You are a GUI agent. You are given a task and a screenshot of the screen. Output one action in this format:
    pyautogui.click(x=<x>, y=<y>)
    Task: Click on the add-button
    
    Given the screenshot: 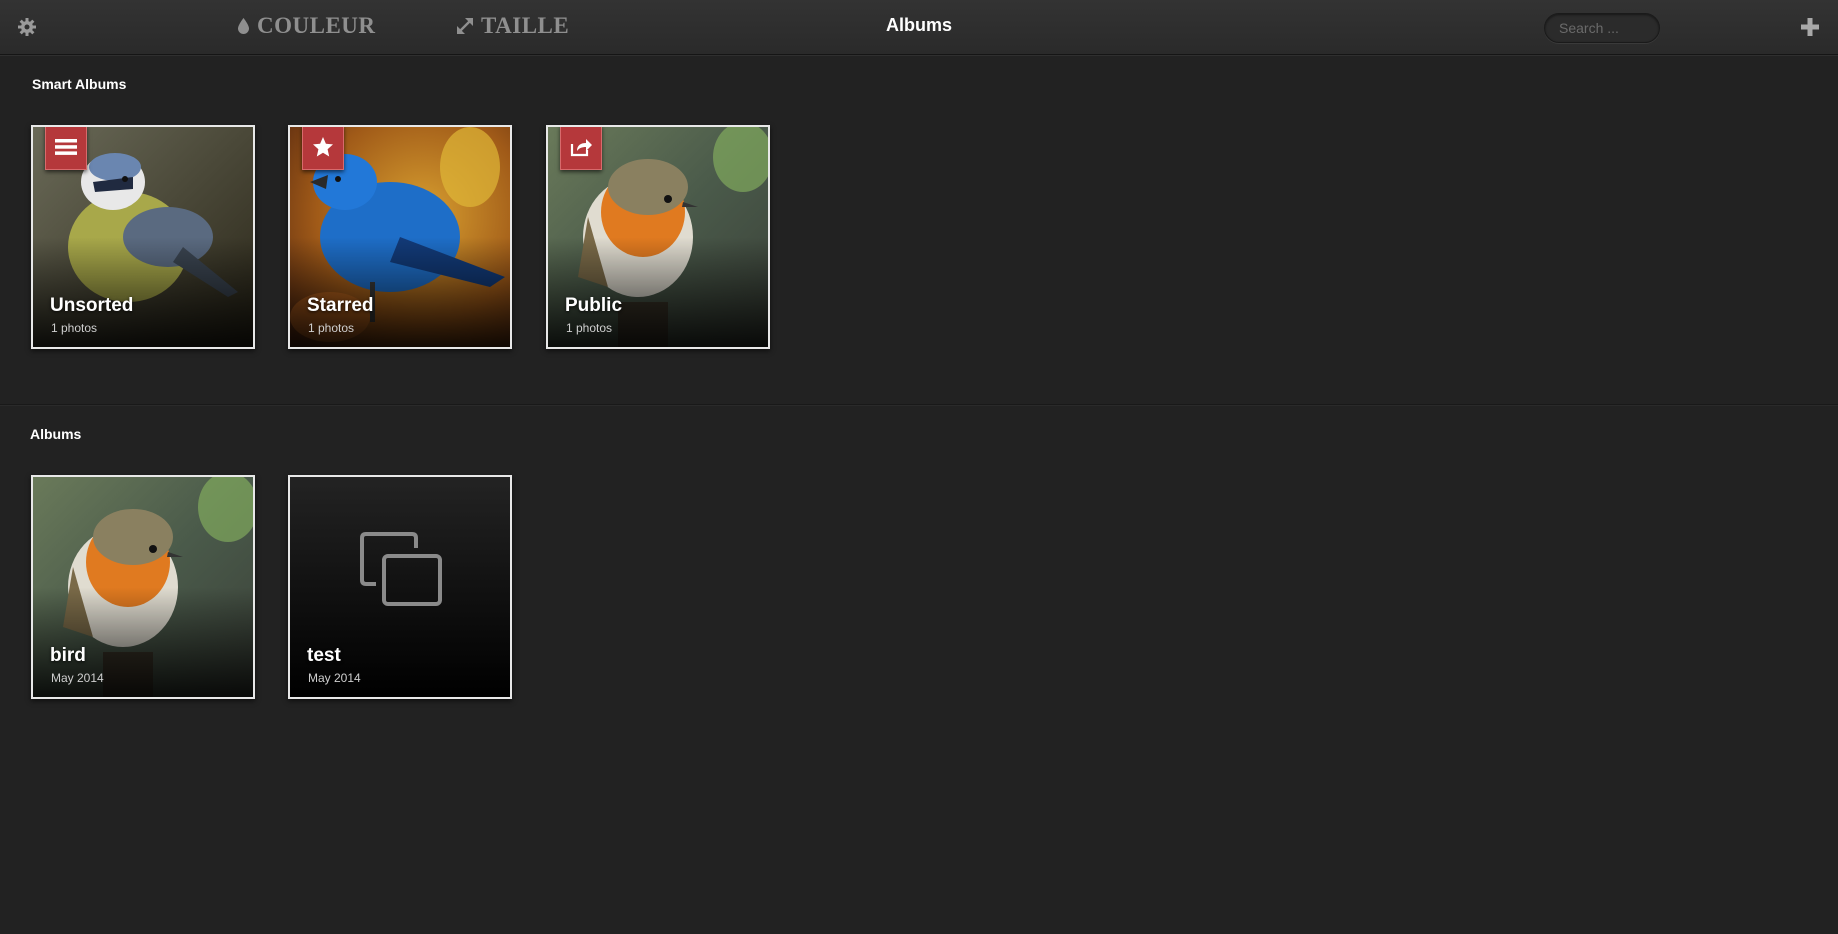 What is the action you would take?
    pyautogui.click(x=1810, y=27)
    